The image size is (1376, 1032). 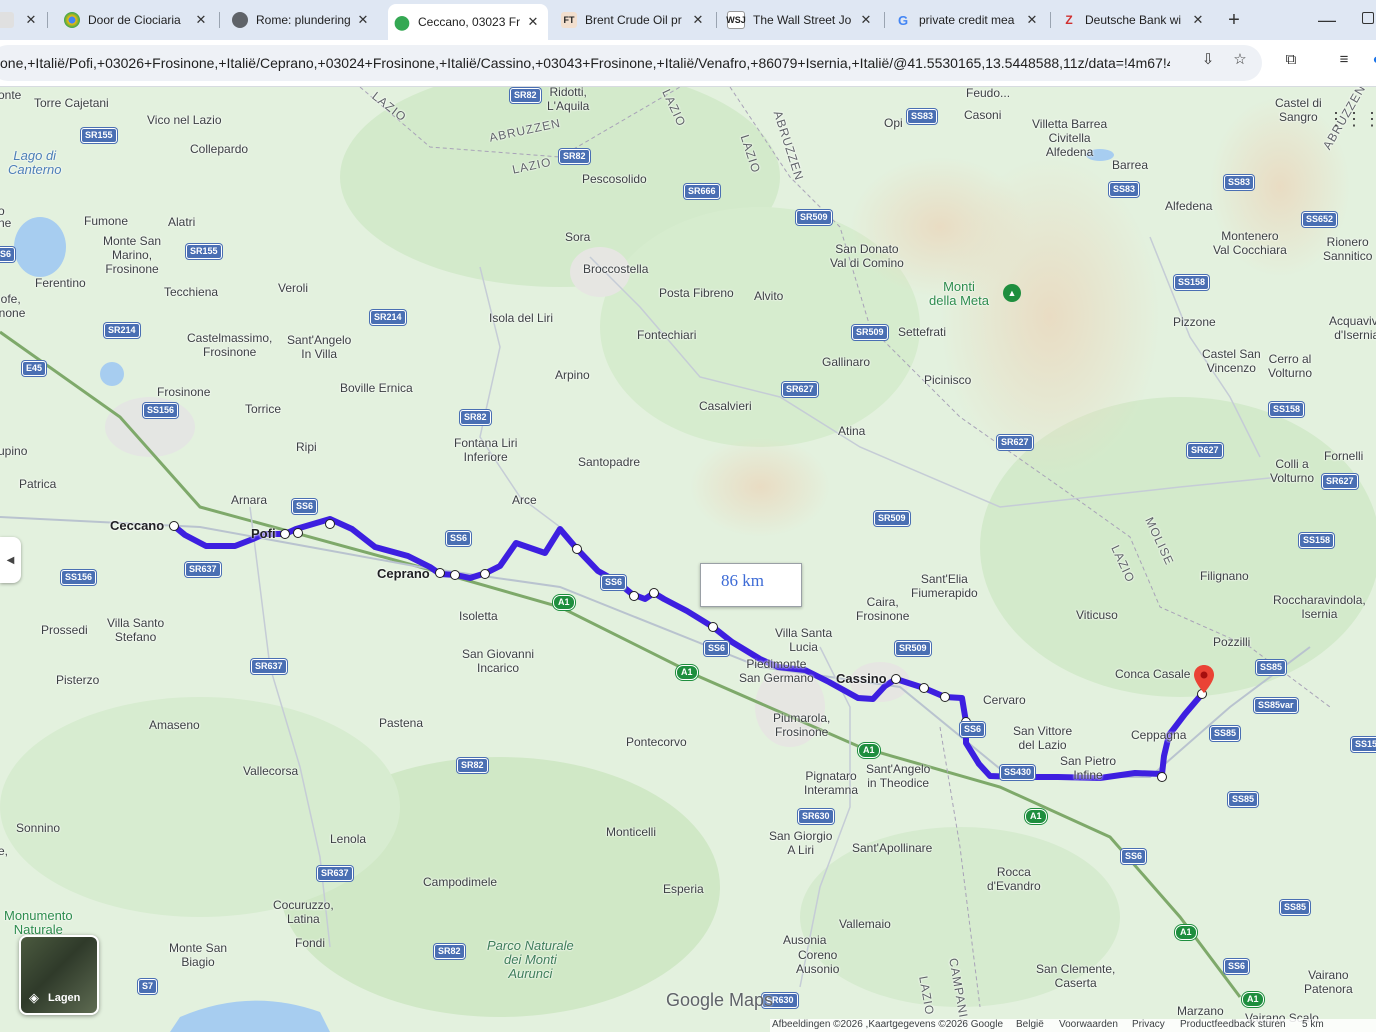 I want to click on place-label-acquaviva: Acquavivad'Isernia, so click(x=1352, y=328).